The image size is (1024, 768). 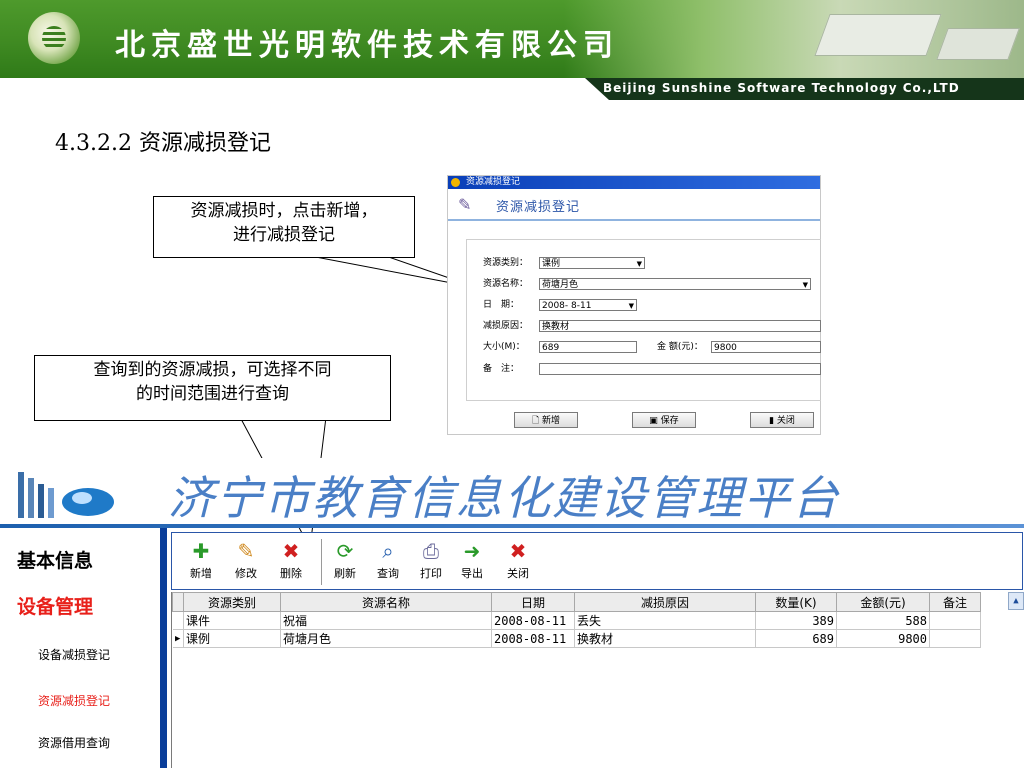 What do you see at coordinates (178, 602) in the screenshot?
I see `row-indicator-header` at bounding box center [178, 602].